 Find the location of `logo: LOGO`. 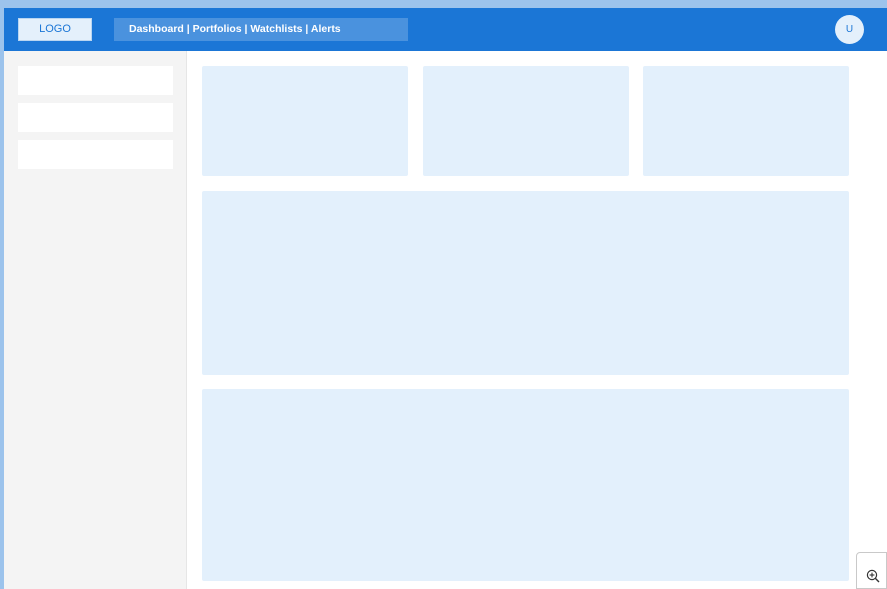

logo: LOGO is located at coordinates (55, 29).